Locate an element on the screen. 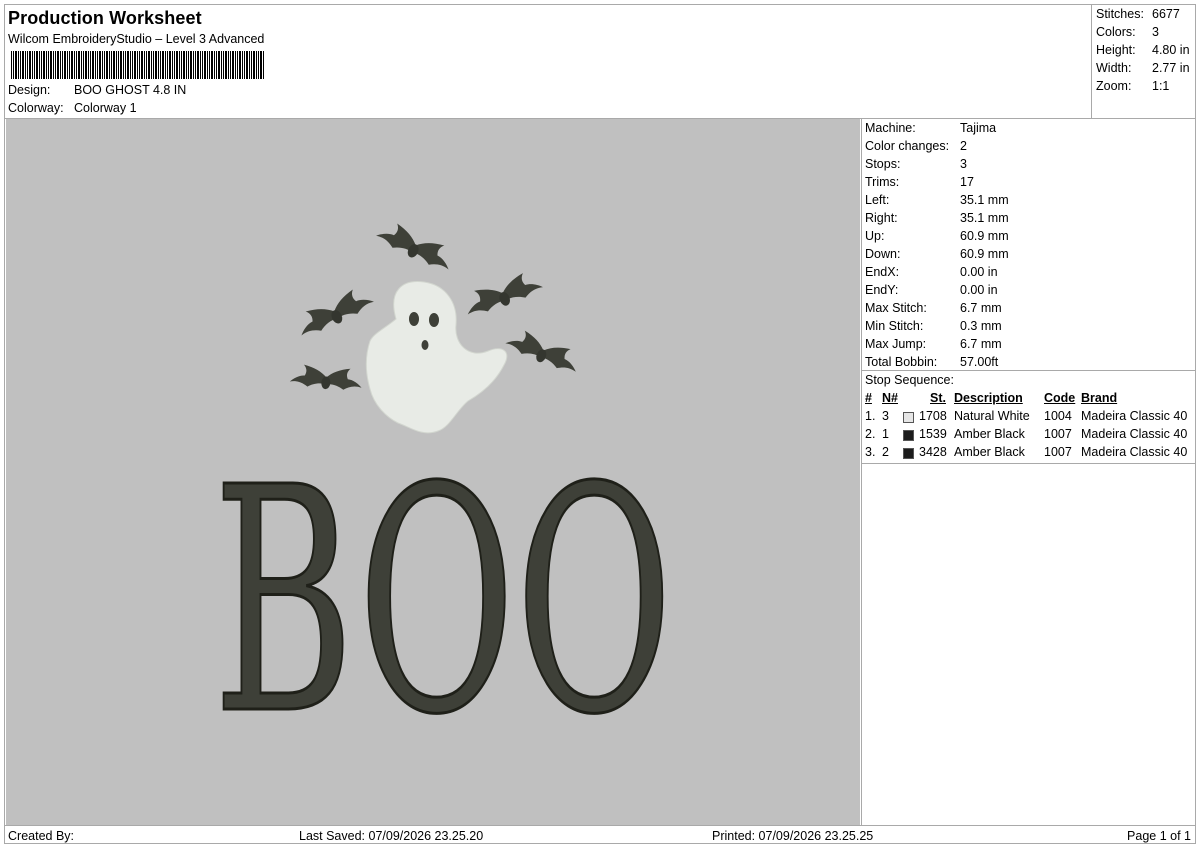 This screenshot has width=1200, height=848. detail-row: Stops: 3 is located at coordinates (916, 164).